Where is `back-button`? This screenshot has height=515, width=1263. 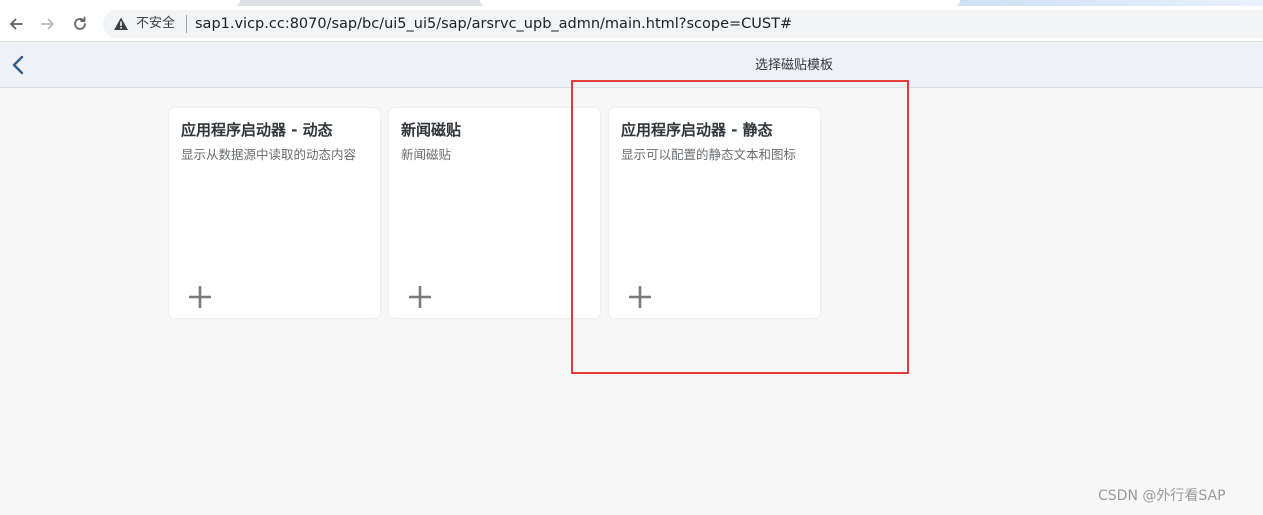 back-button is located at coordinates (18, 65).